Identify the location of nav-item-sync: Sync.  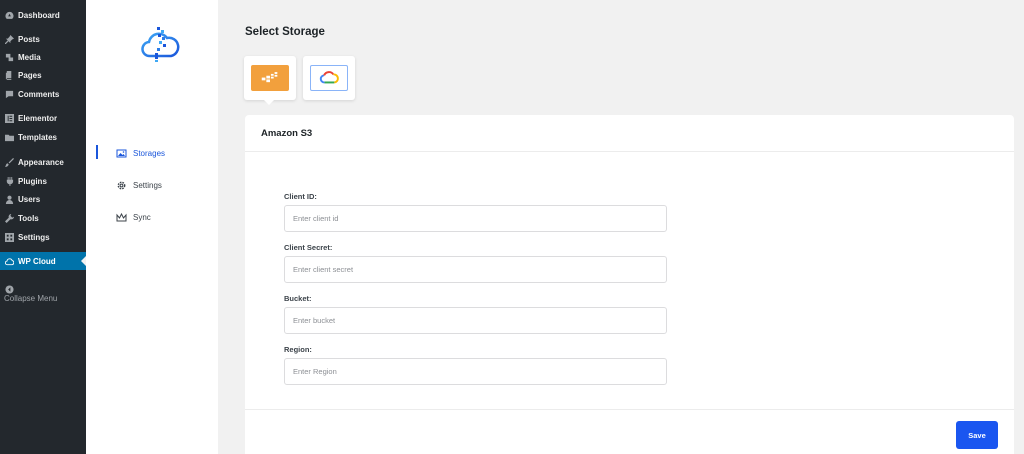
(152, 217).